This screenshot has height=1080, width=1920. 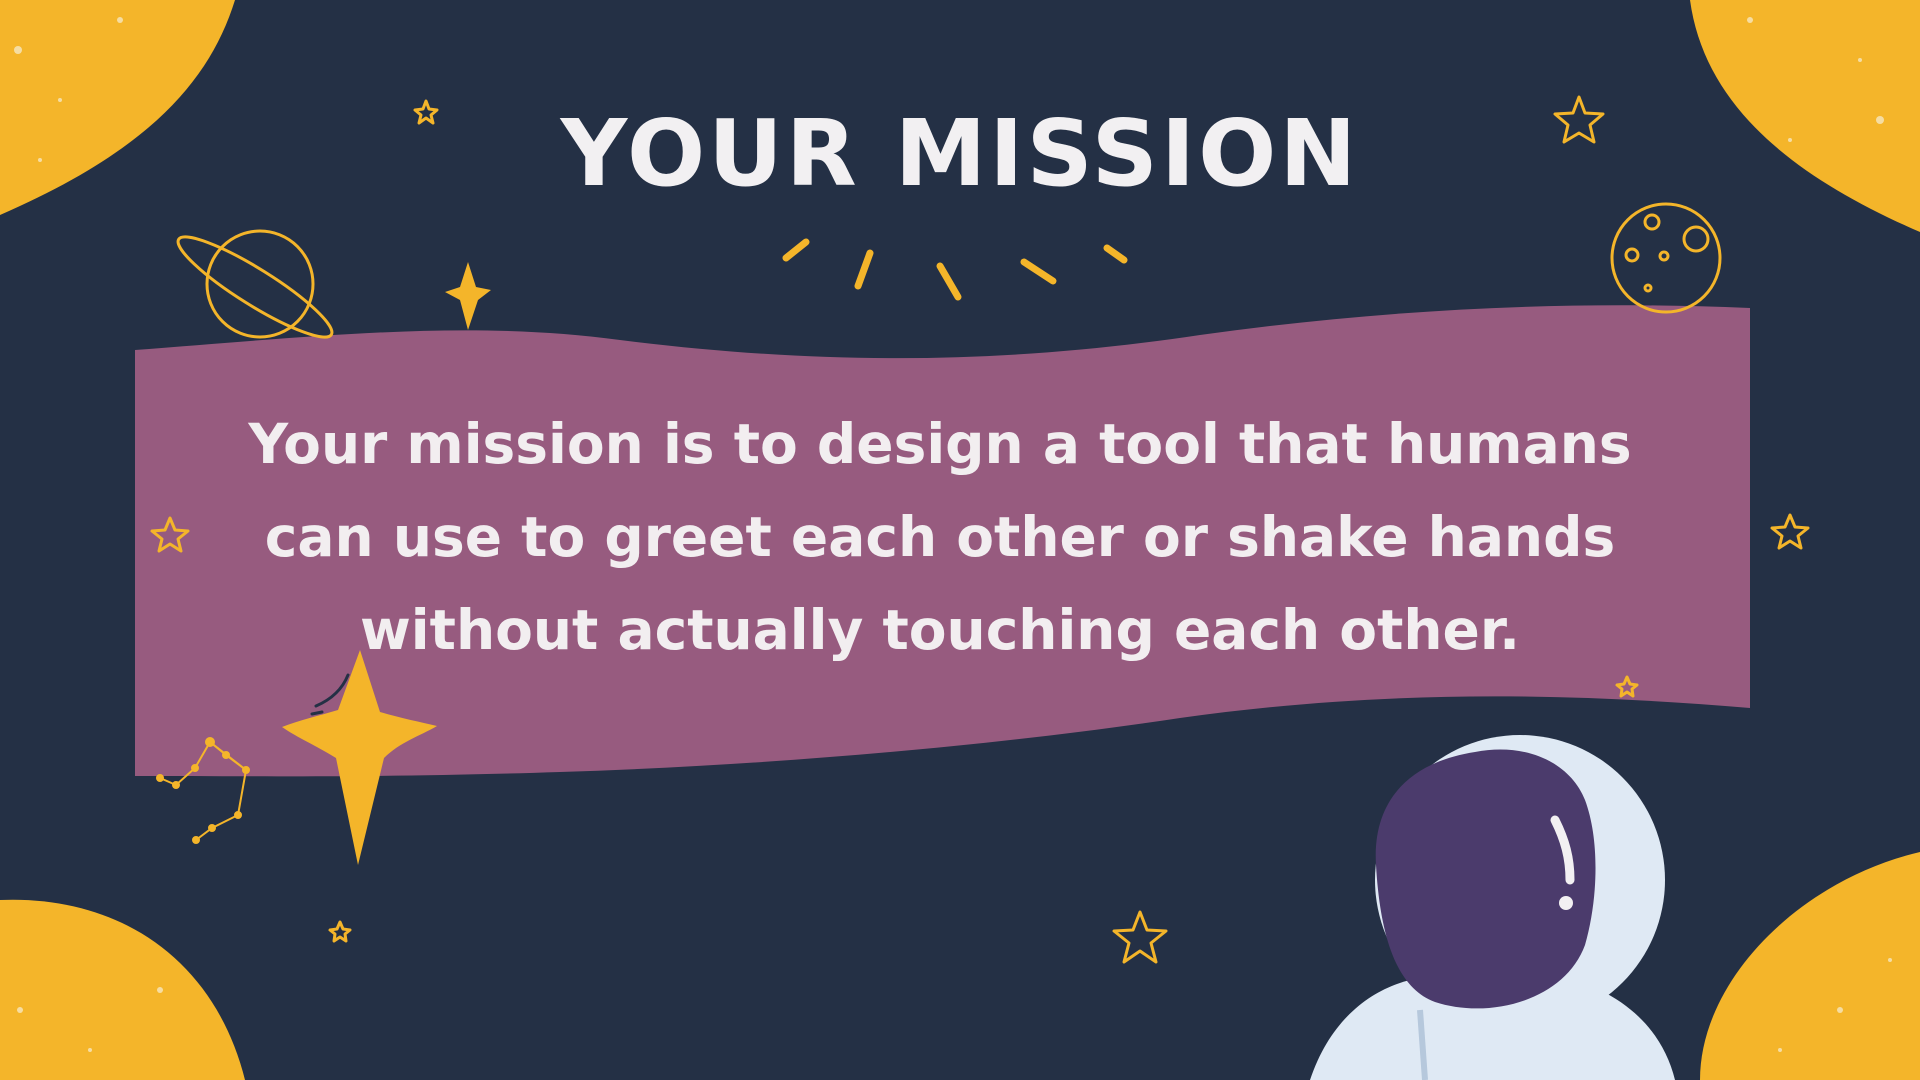 I want to click on sun-burst-rays-icon, so click(x=955, y=269).